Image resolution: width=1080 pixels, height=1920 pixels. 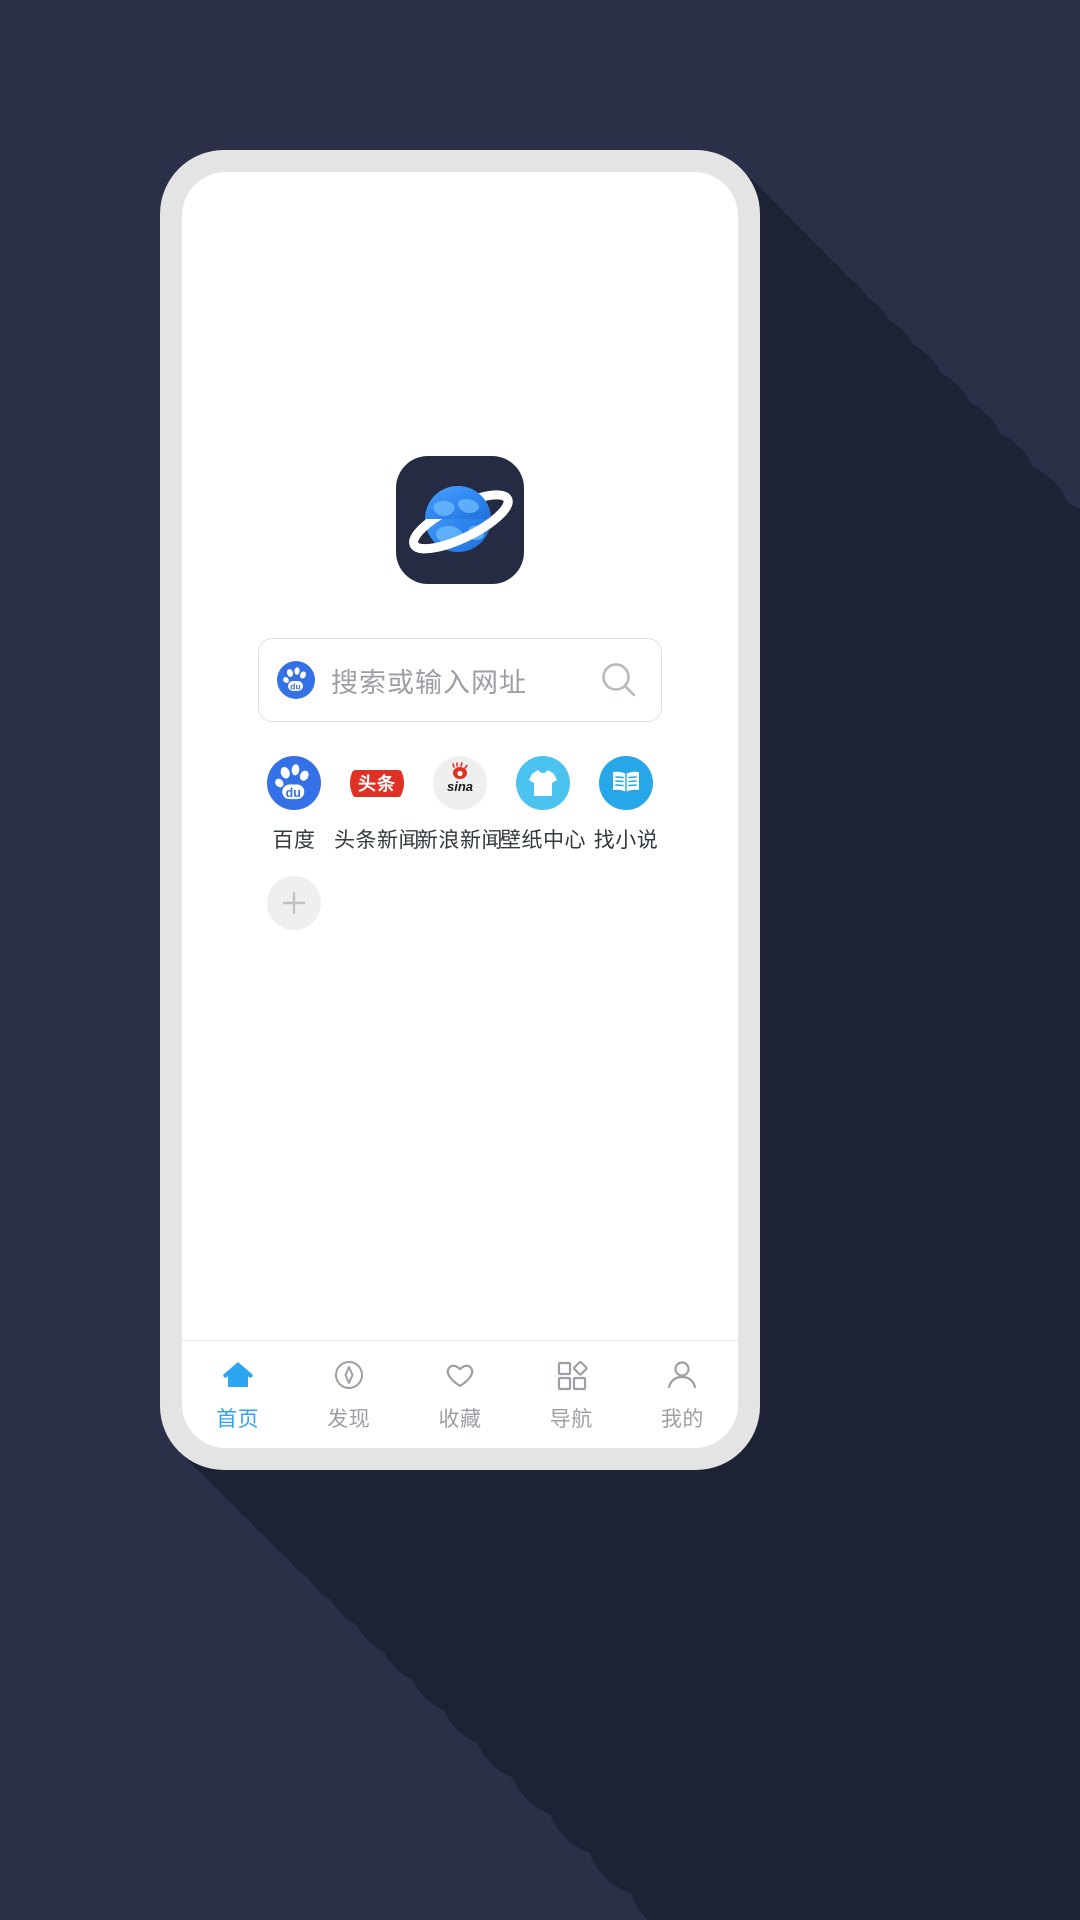 What do you see at coordinates (237, 1395) in the screenshot?
I see `nav-item-home: 首页` at bounding box center [237, 1395].